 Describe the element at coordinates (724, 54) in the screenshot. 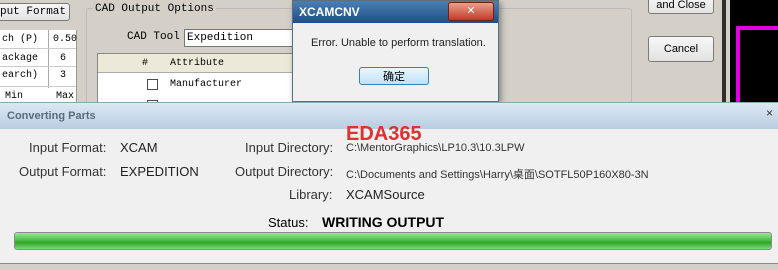

I see `right-border` at that location.